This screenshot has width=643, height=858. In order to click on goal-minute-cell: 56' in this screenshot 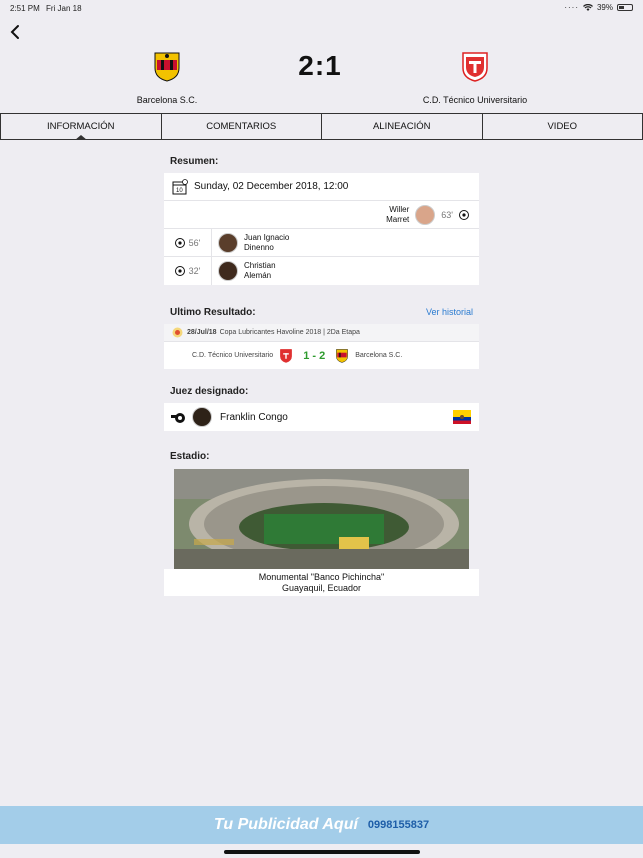, I will do `click(188, 242)`.